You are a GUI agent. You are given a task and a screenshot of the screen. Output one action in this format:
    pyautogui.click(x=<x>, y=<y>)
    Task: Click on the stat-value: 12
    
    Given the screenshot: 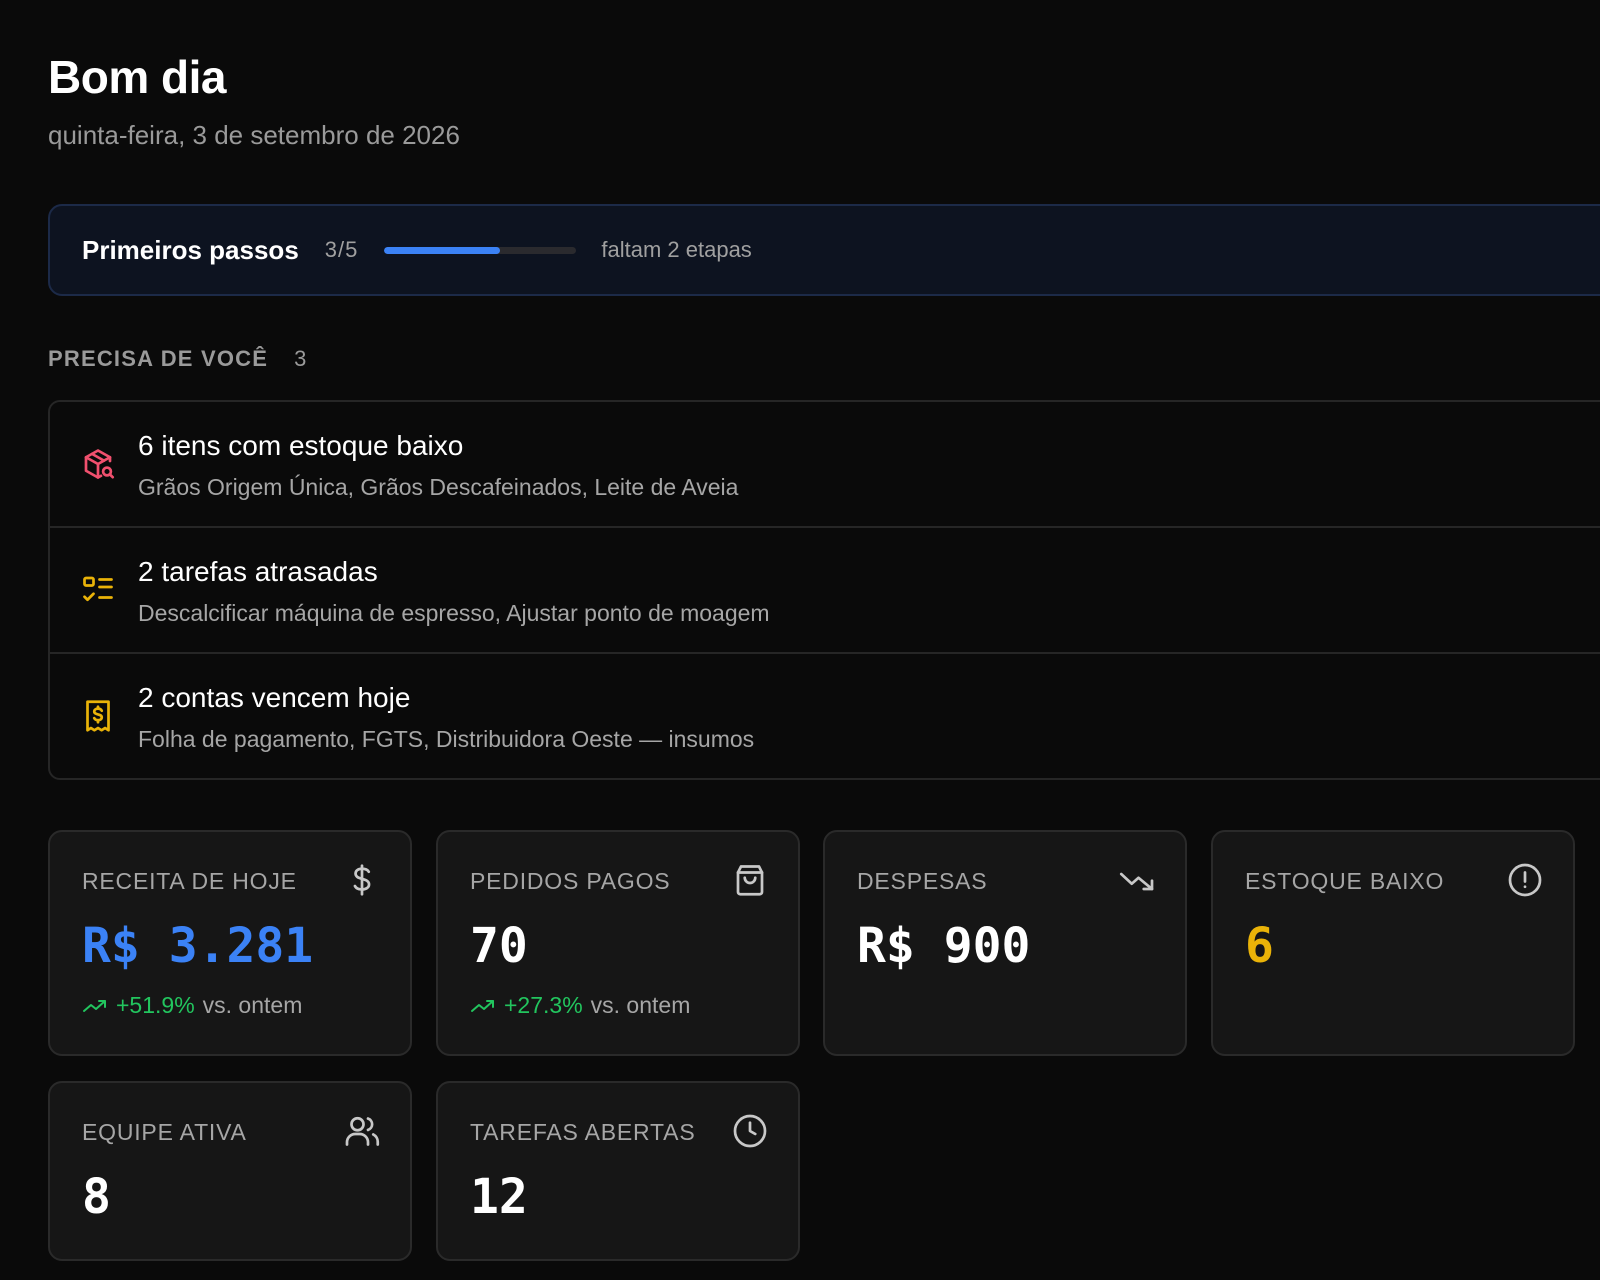 What is the action you would take?
    pyautogui.click(x=499, y=1197)
    